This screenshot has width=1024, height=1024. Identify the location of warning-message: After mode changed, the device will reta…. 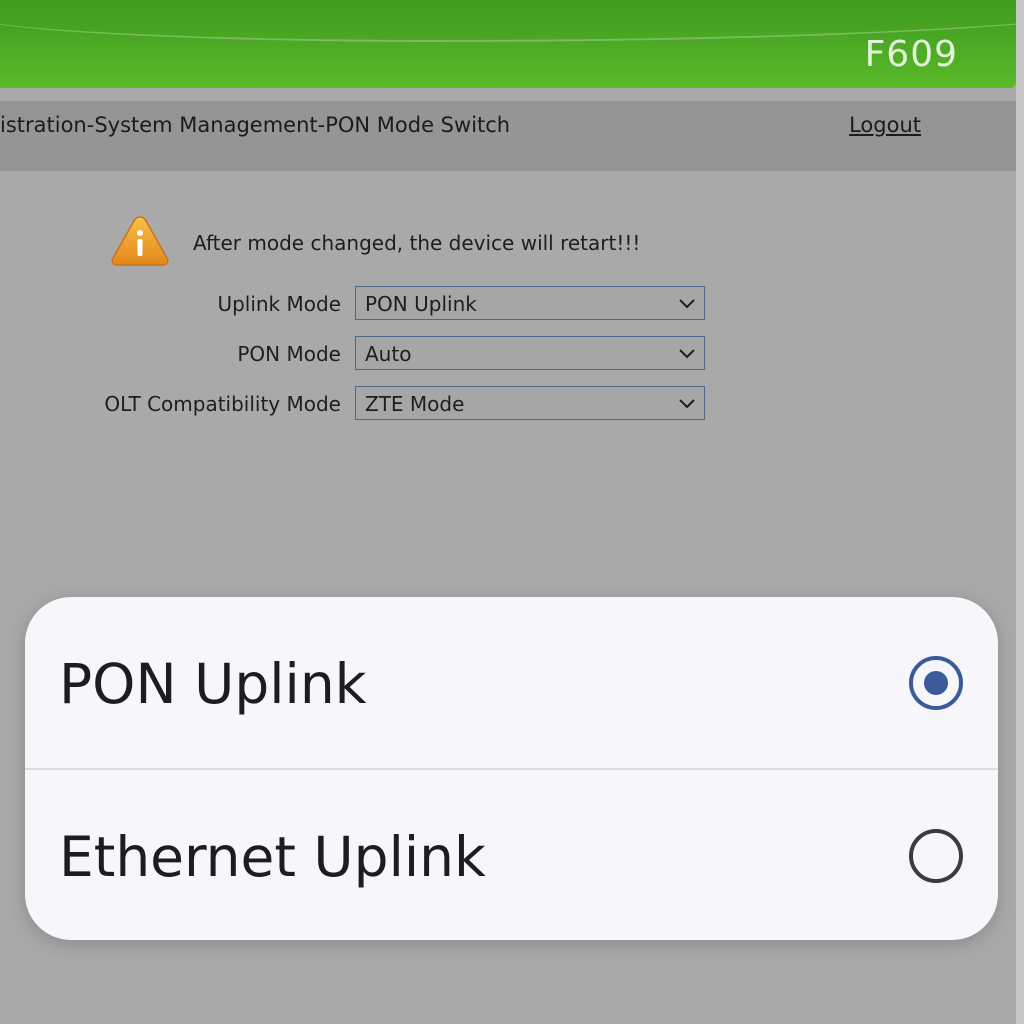
(417, 243).